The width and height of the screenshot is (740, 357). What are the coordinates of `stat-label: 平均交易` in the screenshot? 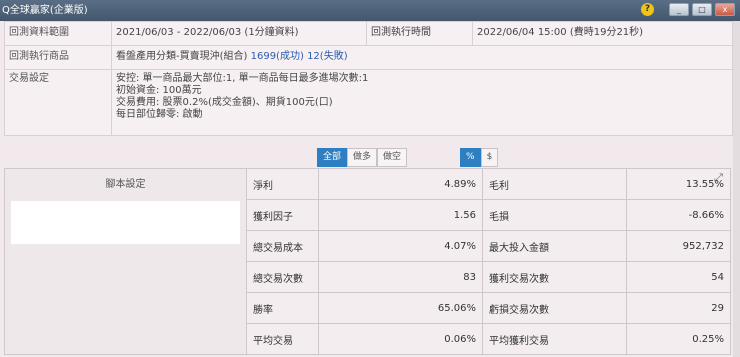 It's located at (282, 339).